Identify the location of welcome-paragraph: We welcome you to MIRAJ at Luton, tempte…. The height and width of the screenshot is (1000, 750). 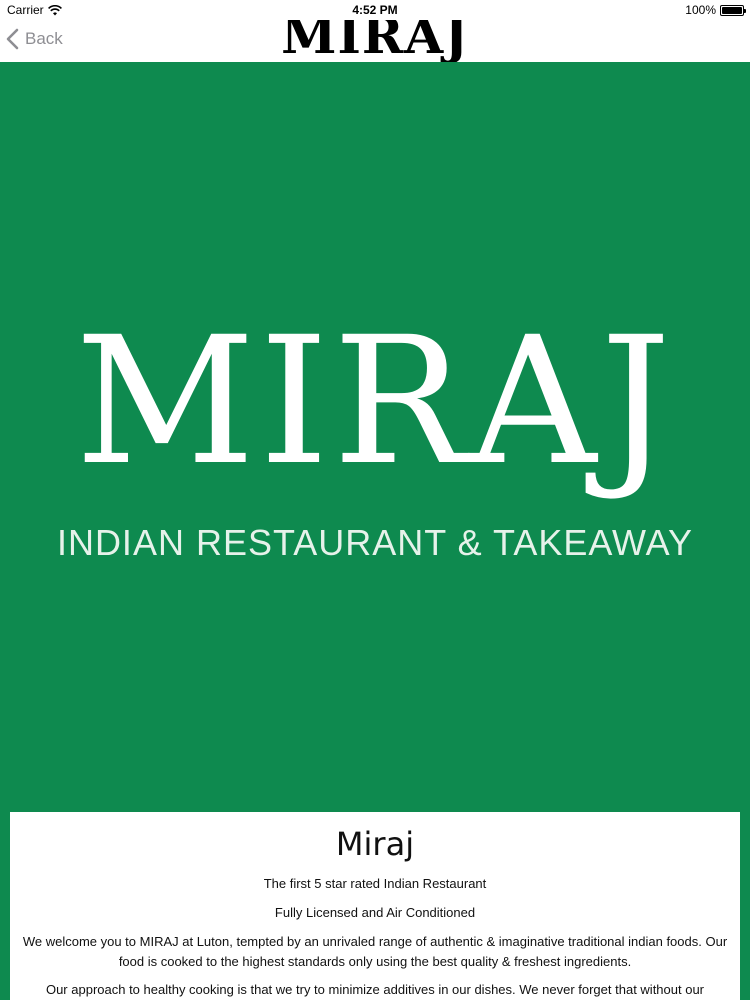
(375, 951).